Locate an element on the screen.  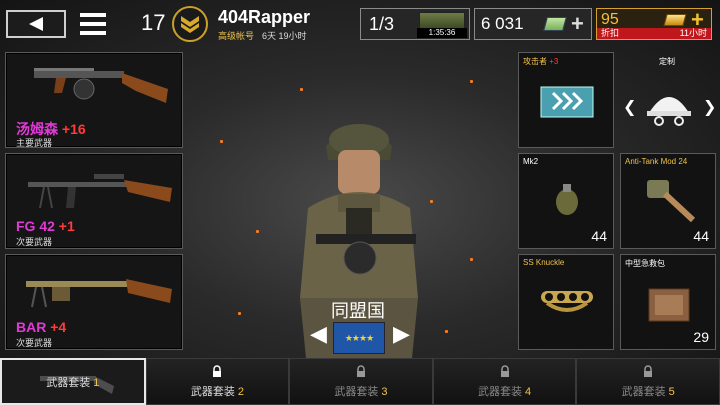
tab-label: 武器套装 3 is located at coordinates (360, 391).